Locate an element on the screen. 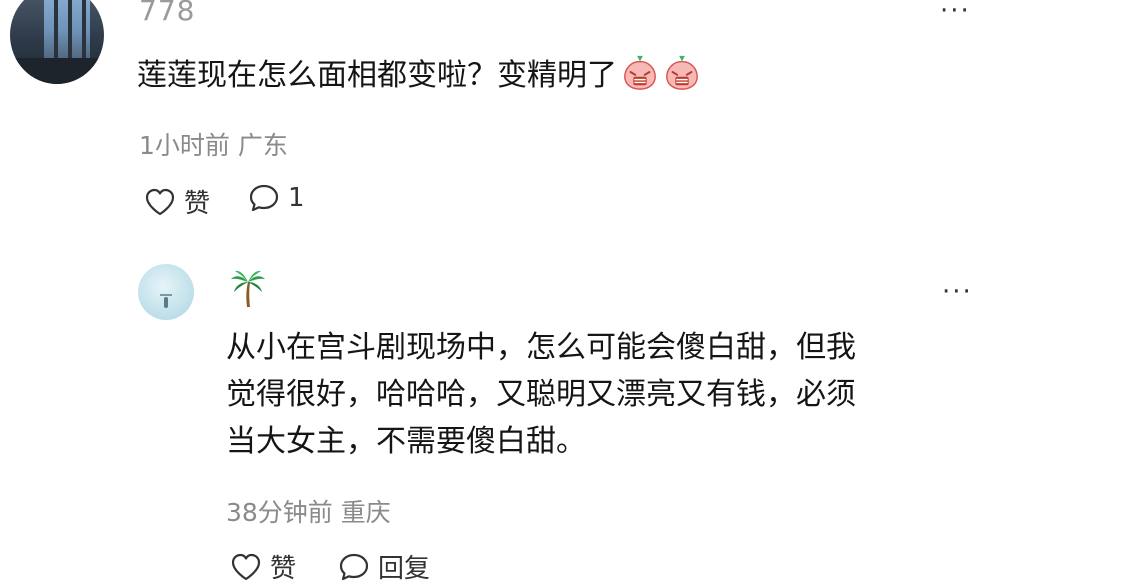  comment-body: 莲莲现在怎么面相都变啦？变精明了 is located at coordinates (377, 75).